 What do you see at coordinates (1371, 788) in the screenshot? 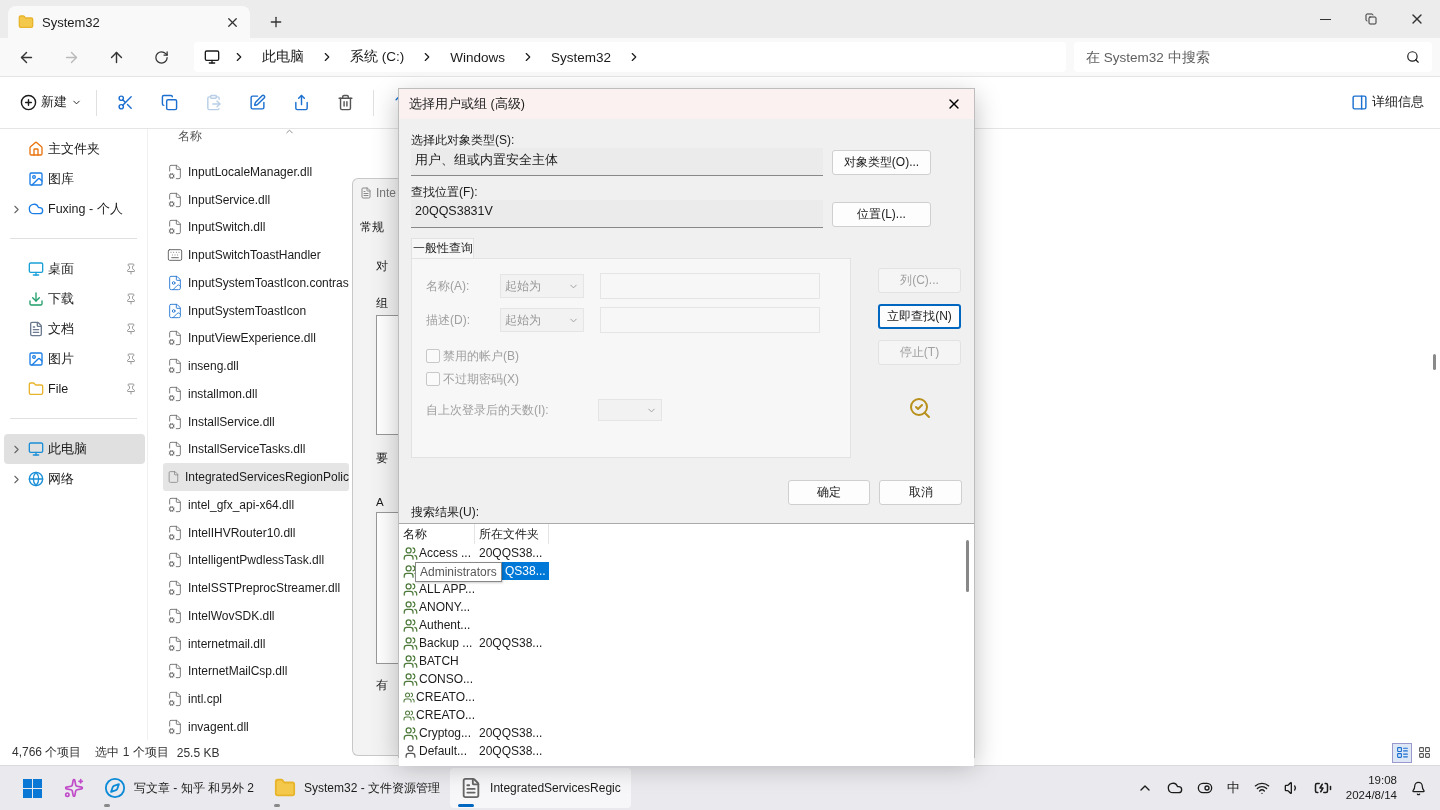
I see `clock: 19:08 2024/8/14` at bounding box center [1371, 788].